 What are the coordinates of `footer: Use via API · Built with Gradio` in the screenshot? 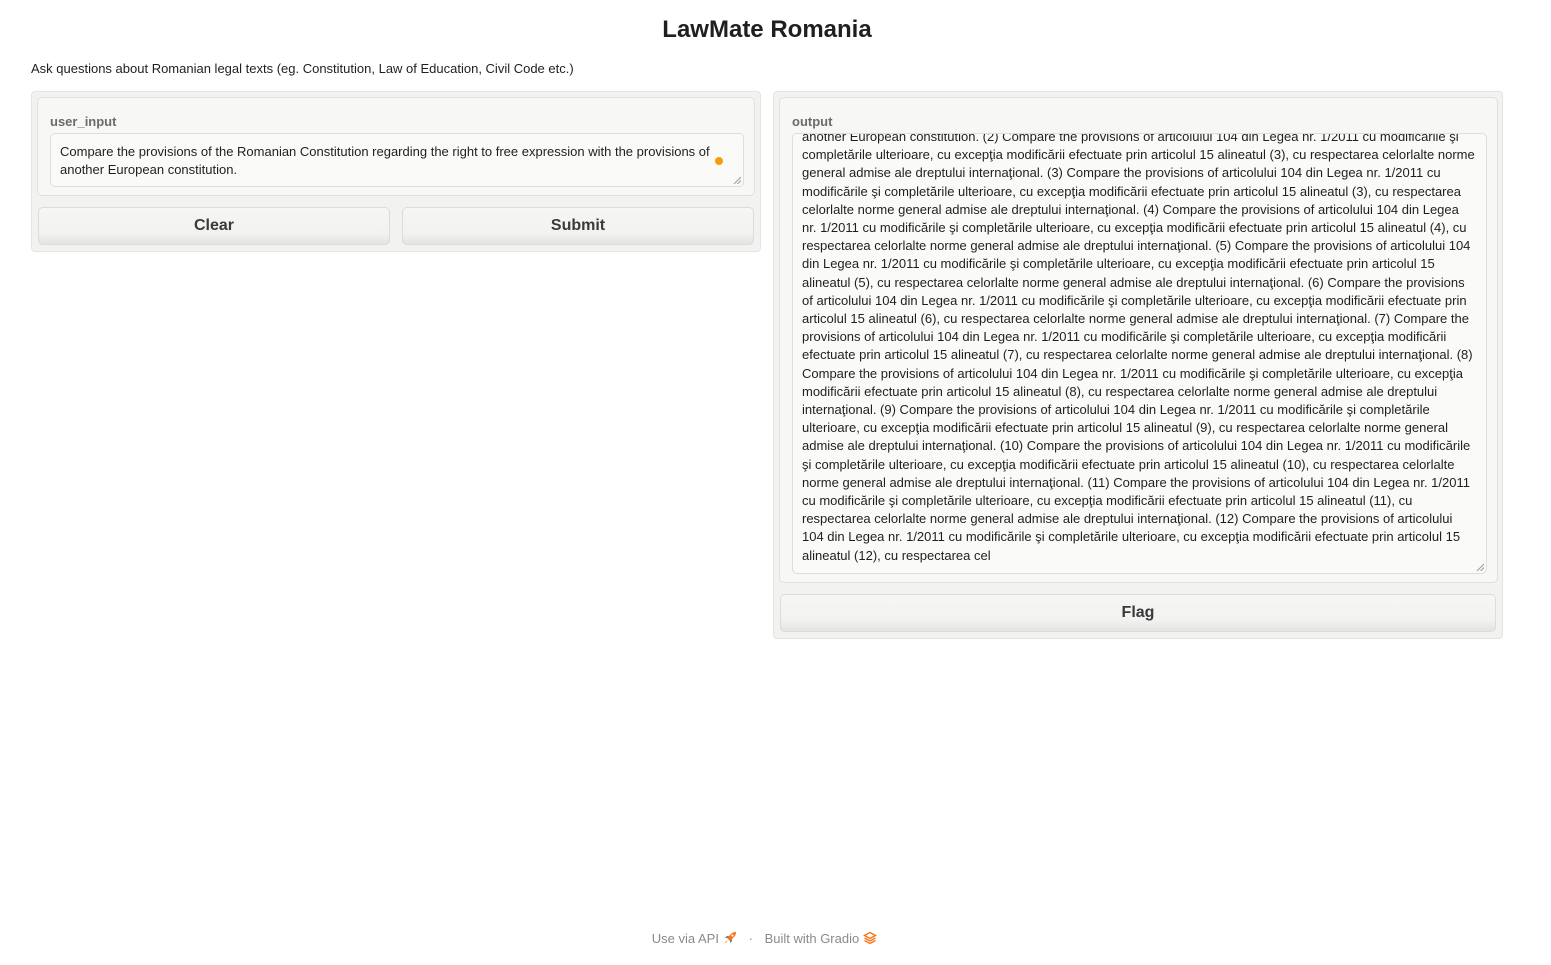 It's located at (764, 938).